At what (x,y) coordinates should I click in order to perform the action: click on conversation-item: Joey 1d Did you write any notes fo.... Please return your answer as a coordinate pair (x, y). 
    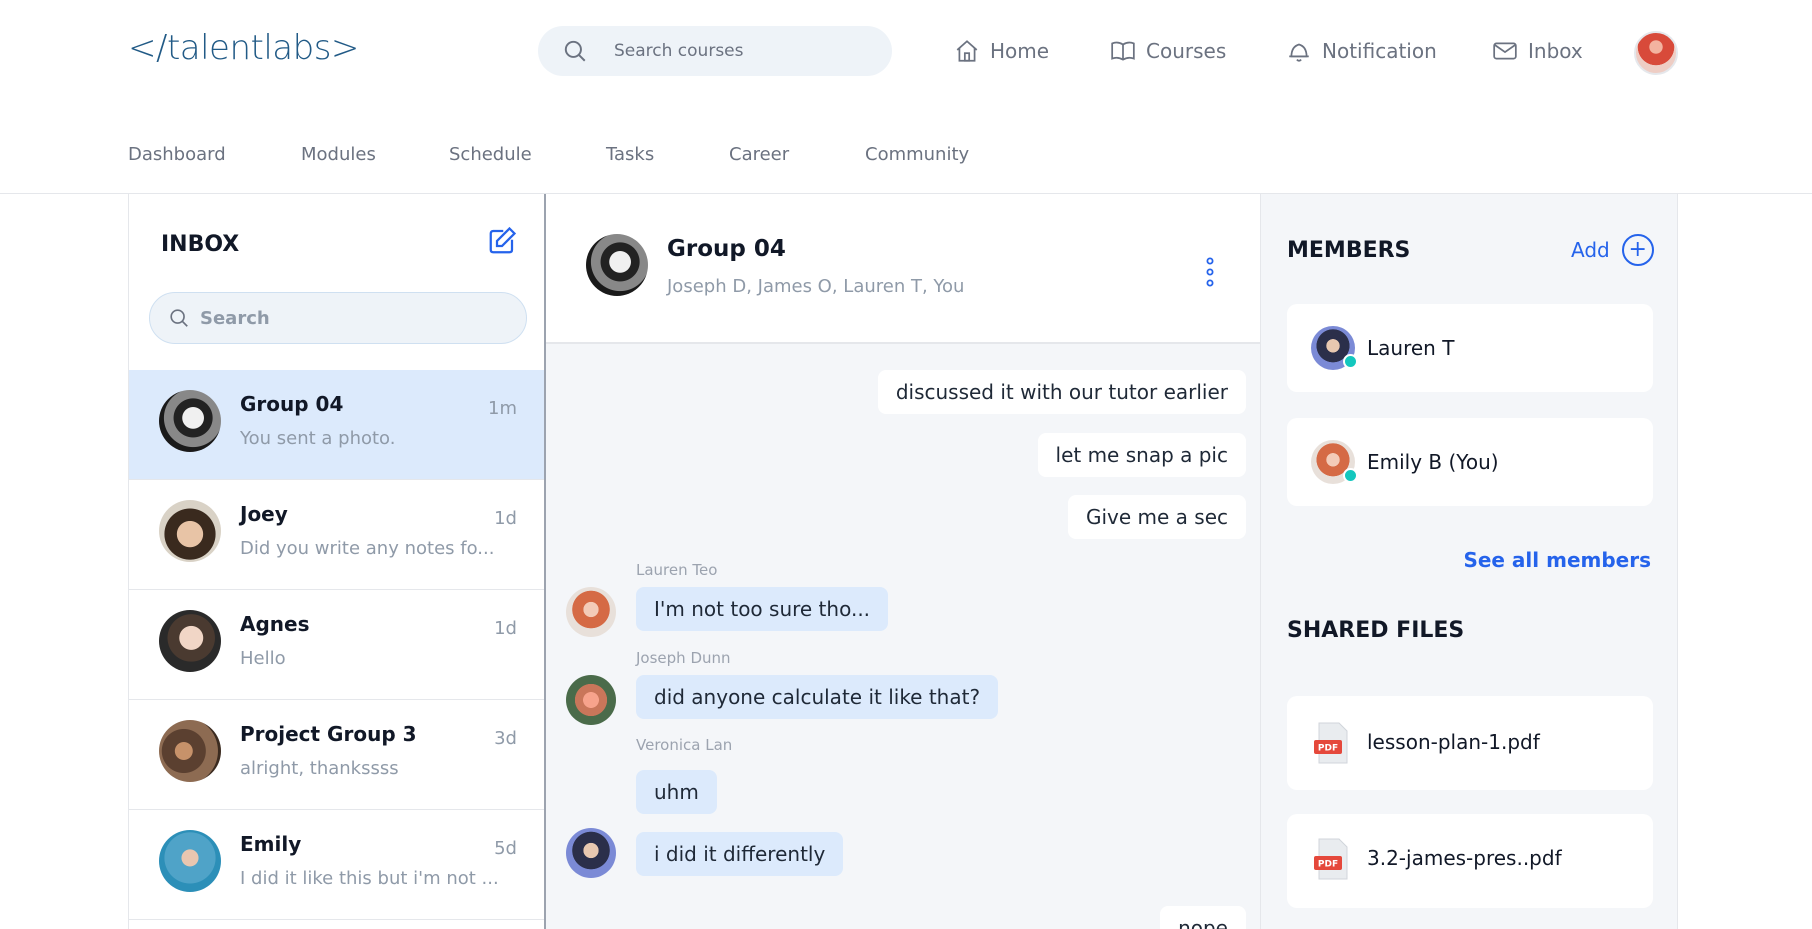
    Looking at the image, I should click on (336, 535).